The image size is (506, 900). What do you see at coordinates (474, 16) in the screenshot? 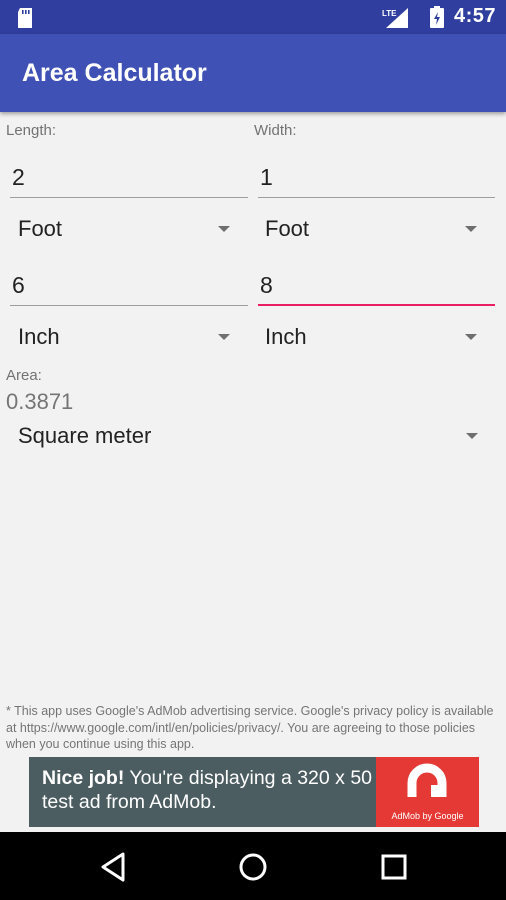
I see `status-time: 4:57` at bounding box center [474, 16].